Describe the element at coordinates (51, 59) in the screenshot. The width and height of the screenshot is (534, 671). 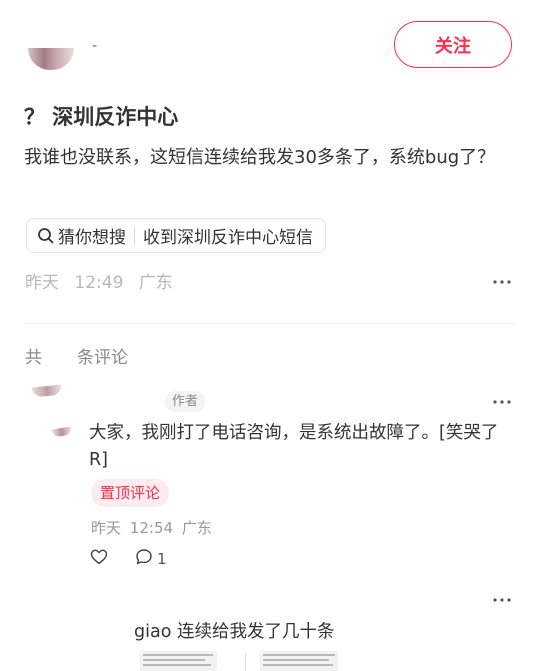
I see `author-avatar` at that location.